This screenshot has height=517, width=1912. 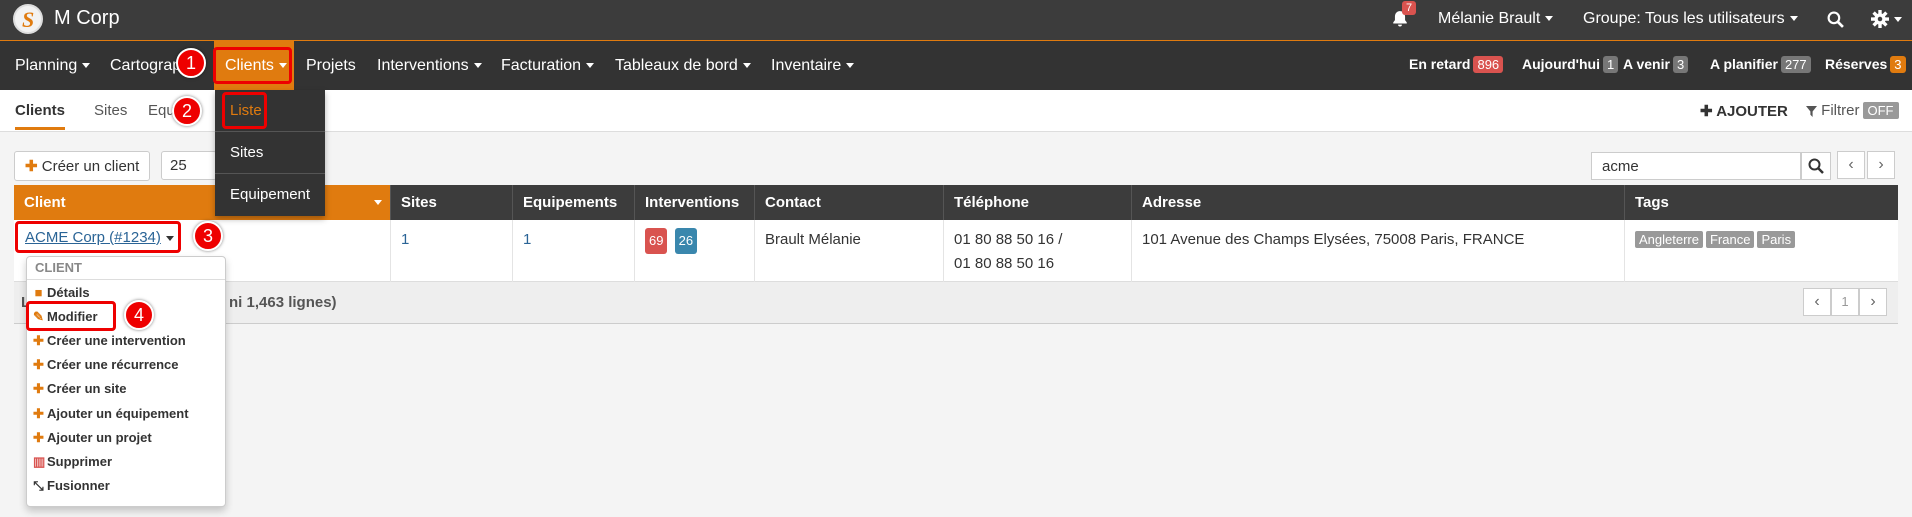 I want to click on col-client: Client, so click(x=202, y=202).